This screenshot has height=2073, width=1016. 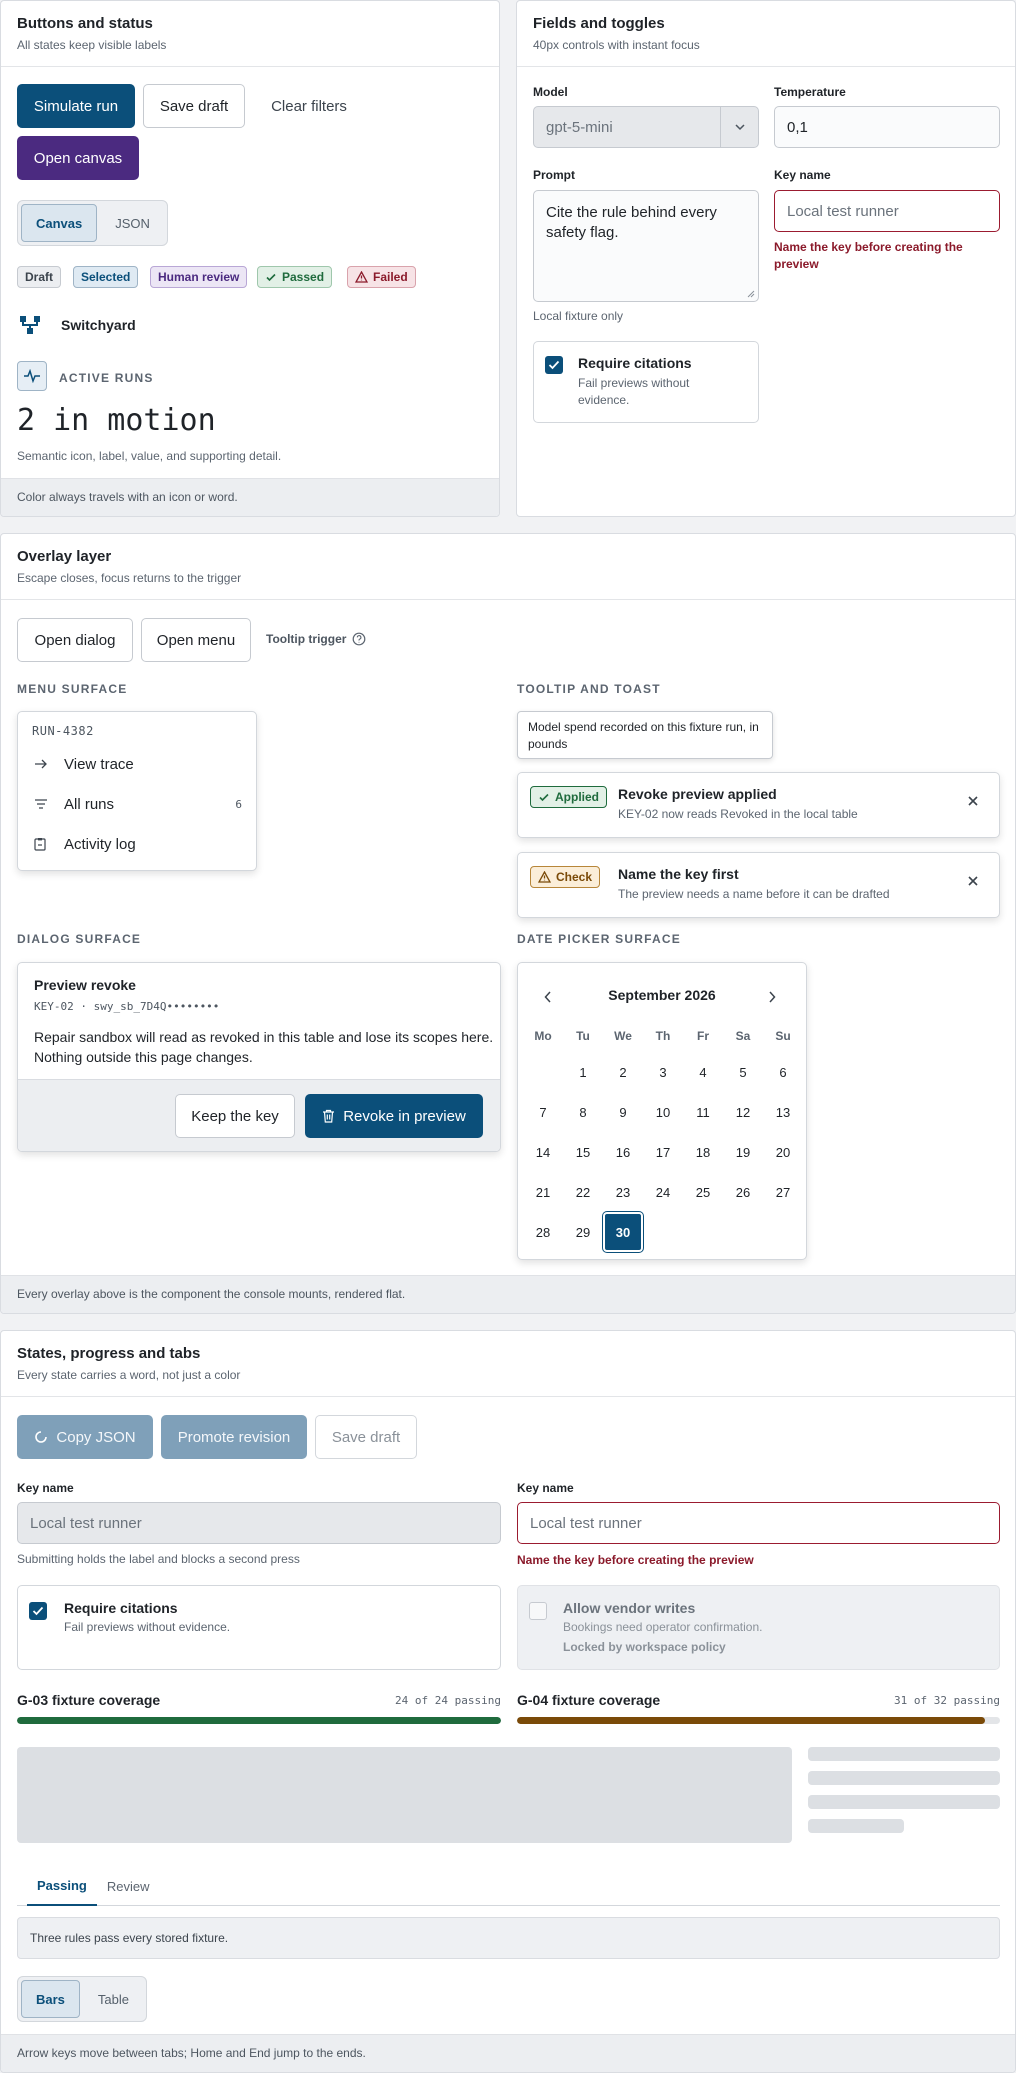 I want to click on calendar-week: 21 22 23 24 25 26 27, so click(x=663, y=1192).